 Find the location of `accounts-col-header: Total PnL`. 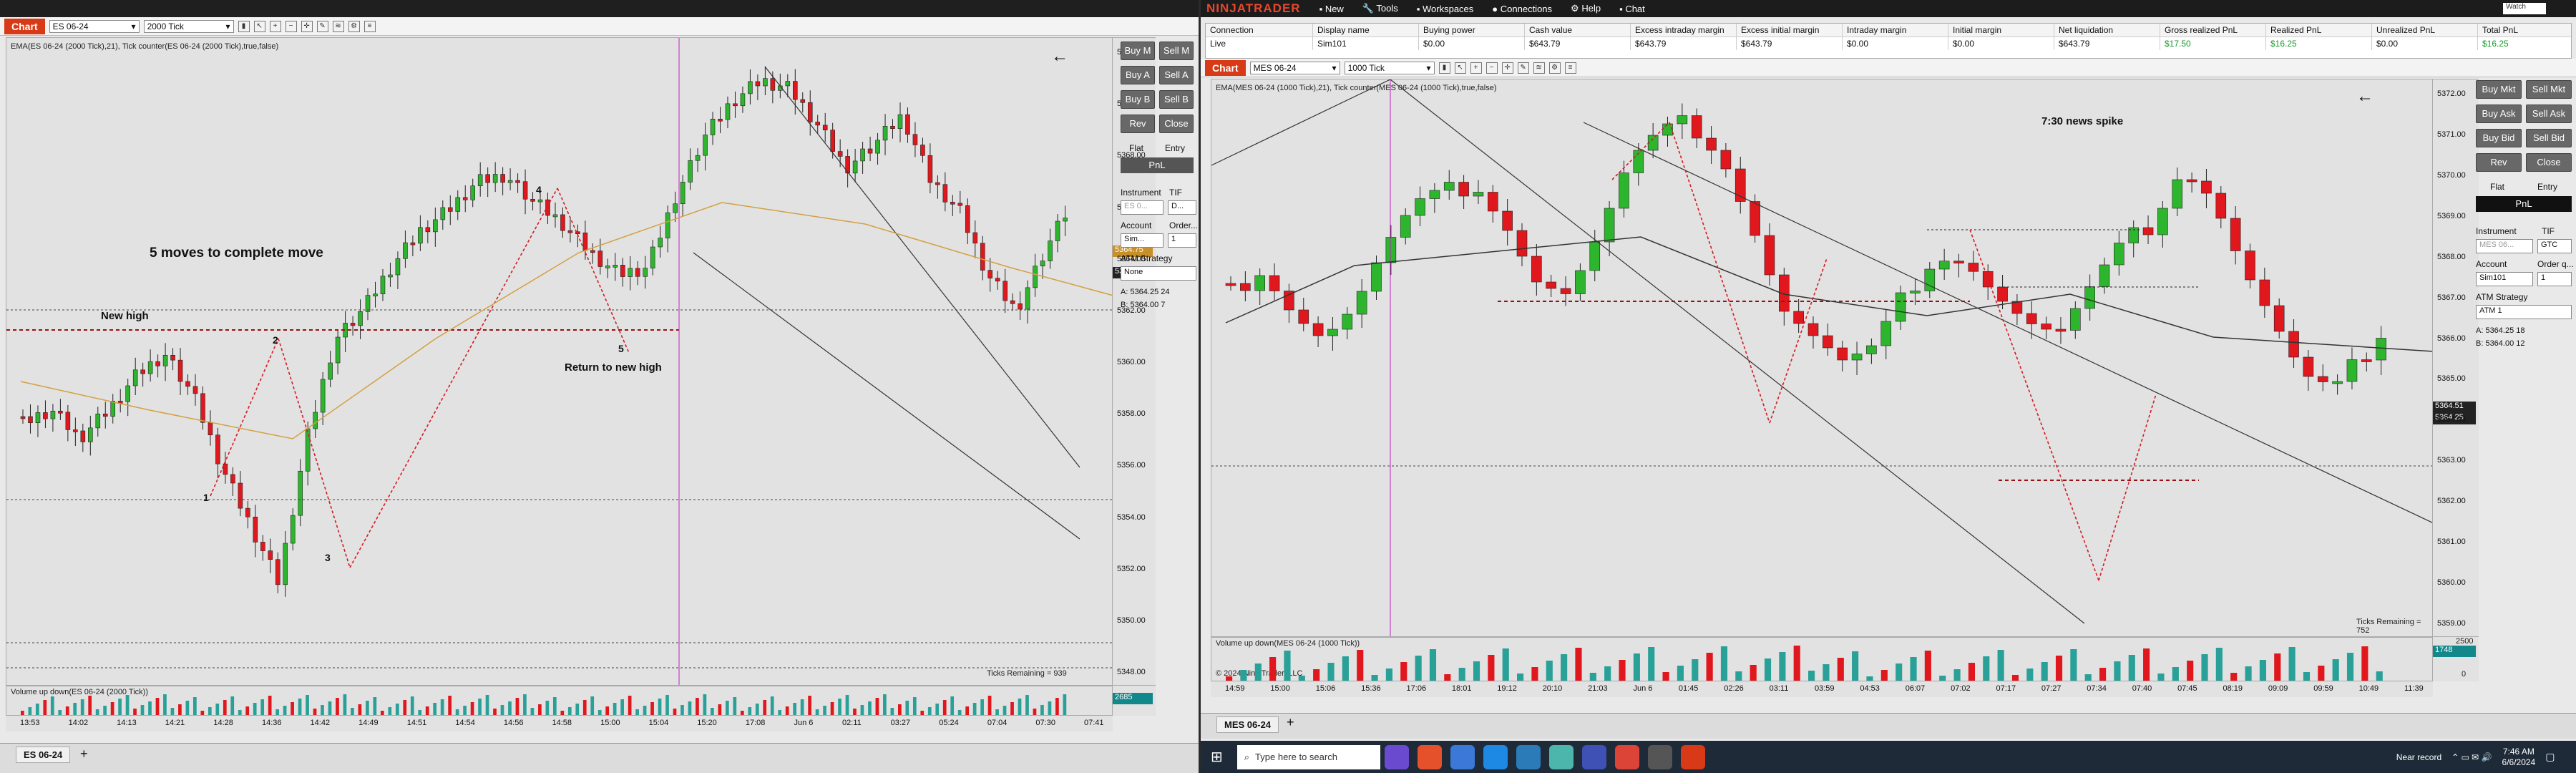

accounts-col-header: Total PnL is located at coordinates (2527, 30).